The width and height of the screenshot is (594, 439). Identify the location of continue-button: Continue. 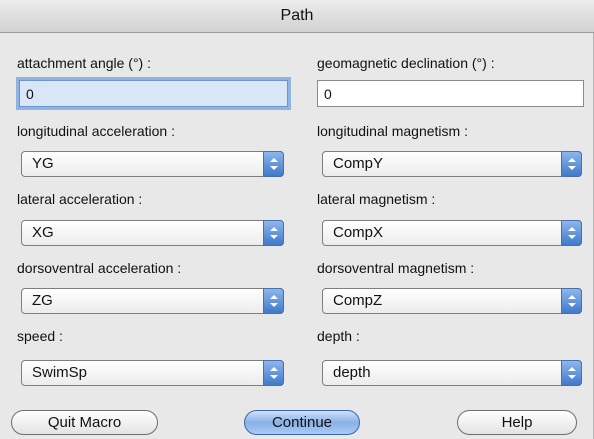
(302, 422).